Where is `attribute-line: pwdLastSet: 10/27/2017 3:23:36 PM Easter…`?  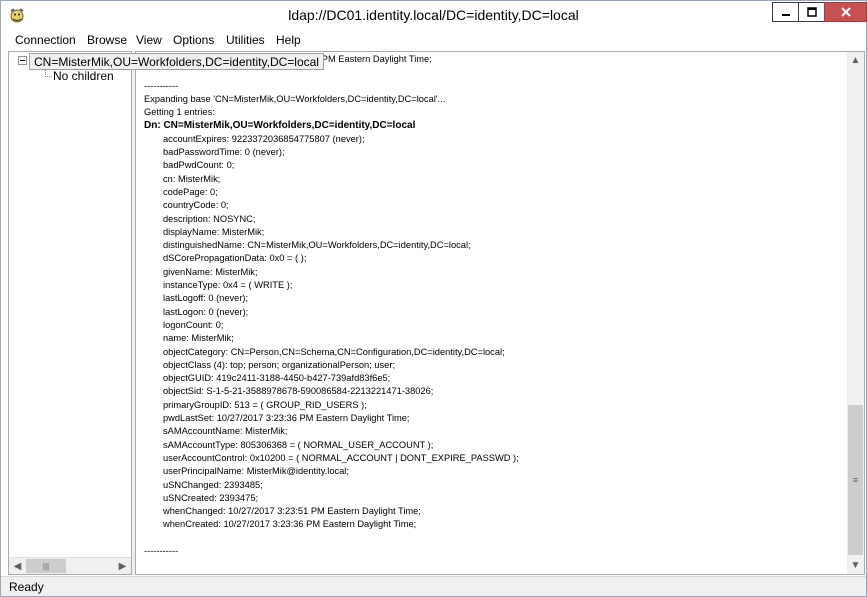 attribute-line: pwdLastSet: 10/27/2017 3:23:36 PM Easter… is located at coordinates (286, 418).